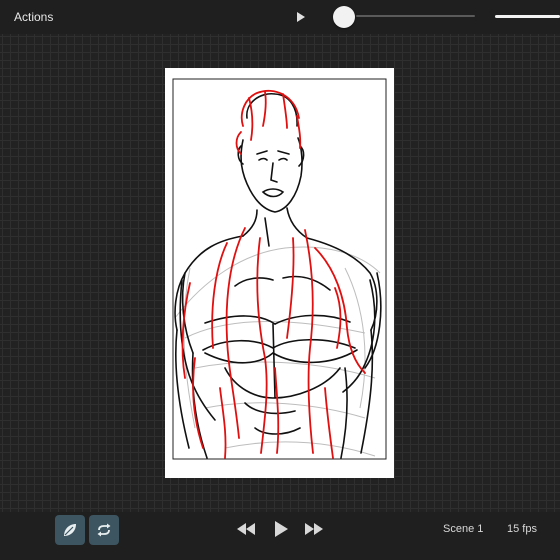  What do you see at coordinates (527, 16) in the screenshot?
I see `frame-progress-bar` at bounding box center [527, 16].